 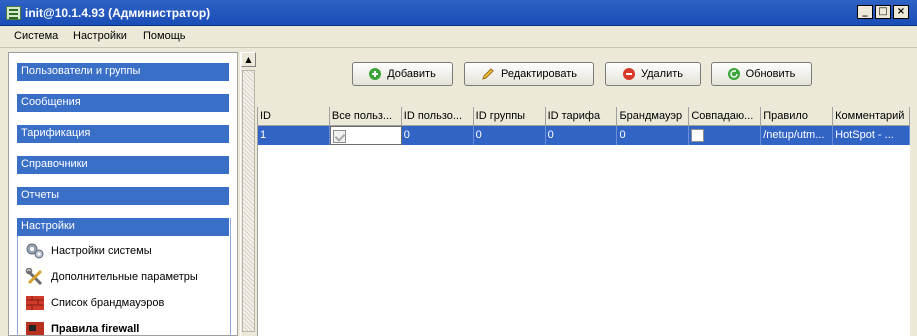 What do you see at coordinates (510, 116) in the screenshot?
I see `col-header-group-id: ID группы` at bounding box center [510, 116].